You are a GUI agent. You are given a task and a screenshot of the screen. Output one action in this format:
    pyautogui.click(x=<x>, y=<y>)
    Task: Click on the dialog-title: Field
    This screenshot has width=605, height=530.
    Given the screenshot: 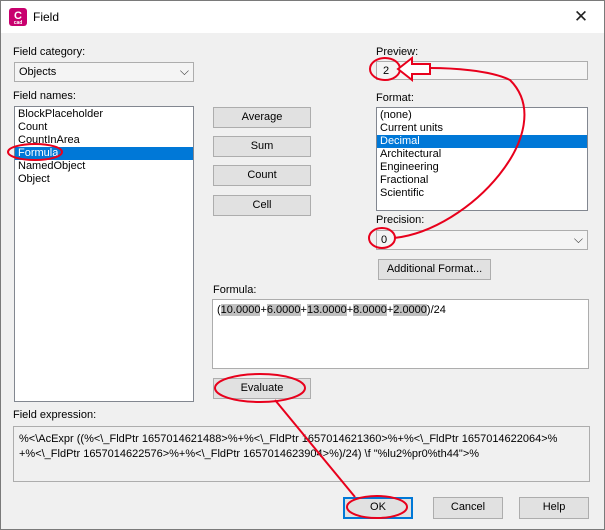 What is the action you would take?
    pyautogui.click(x=46, y=17)
    